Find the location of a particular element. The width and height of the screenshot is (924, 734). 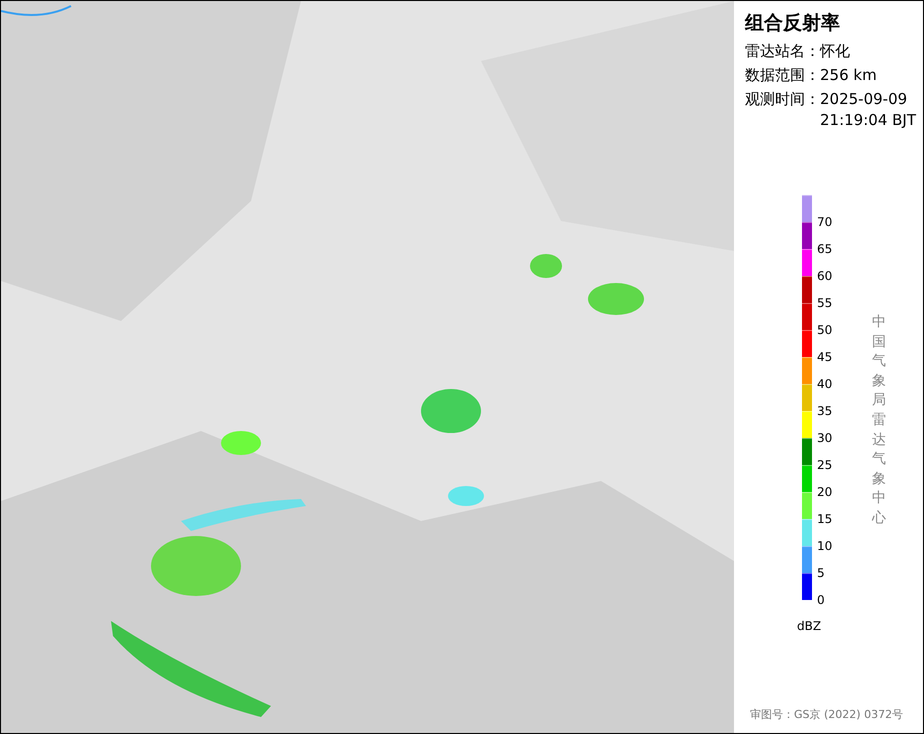

unit-label: dBZ is located at coordinates (809, 626).